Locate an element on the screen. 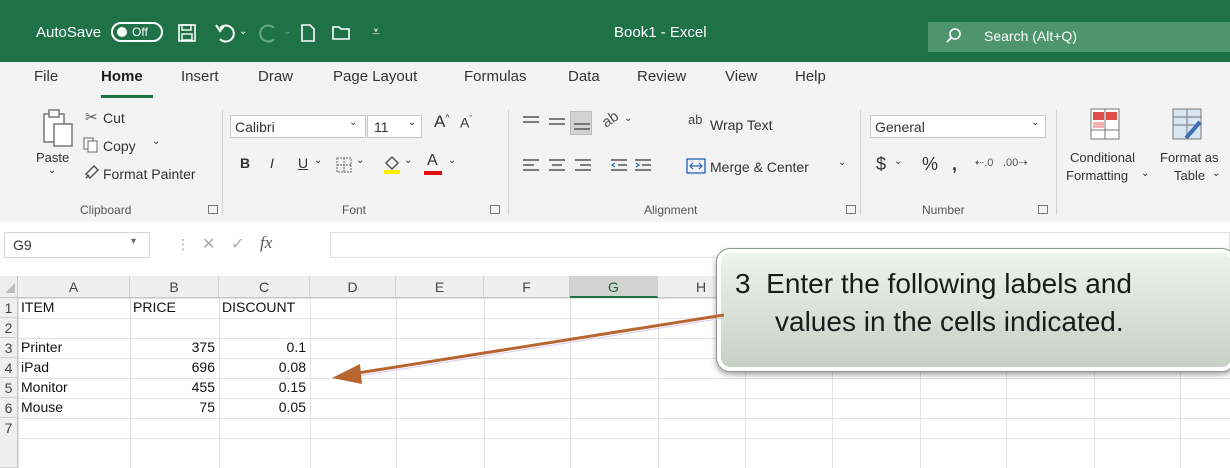 The height and width of the screenshot is (468, 1230). arrow-head is located at coordinates (347, 374).